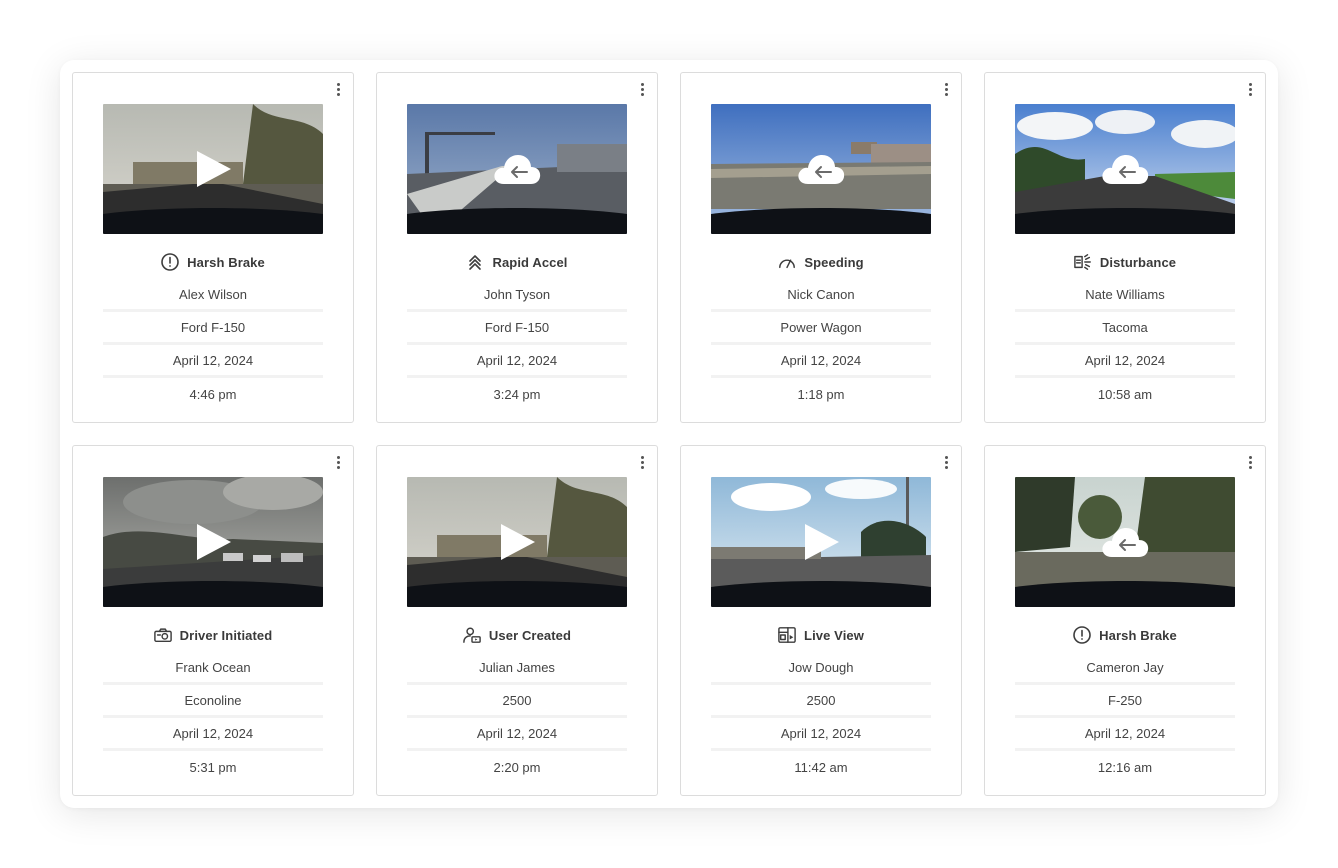 The height and width of the screenshot is (868, 1338). What do you see at coordinates (787, 262) in the screenshot?
I see `speedometer-icon` at bounding box center [787, 262].